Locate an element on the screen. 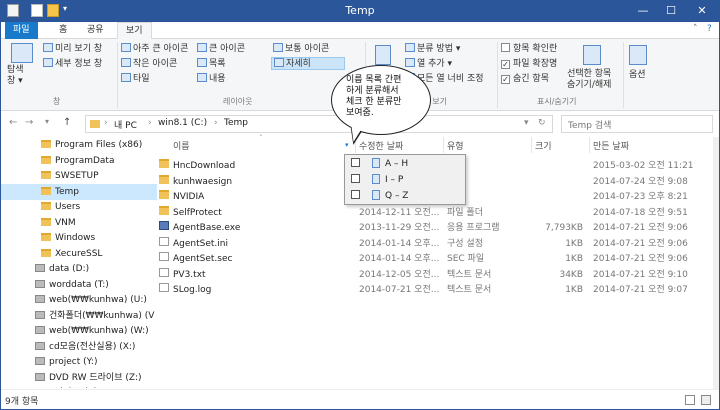  add-columns-button: 열 추가 ▾ is located at coordinates (428, 64).